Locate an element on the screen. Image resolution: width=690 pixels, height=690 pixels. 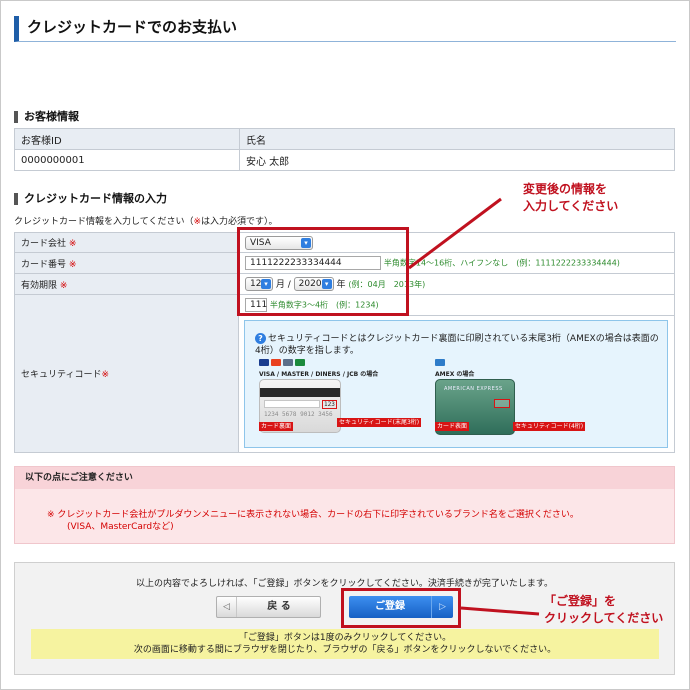
register-annotation: 「ご登録」を クリックしてください is located at coordinates (603, 610).